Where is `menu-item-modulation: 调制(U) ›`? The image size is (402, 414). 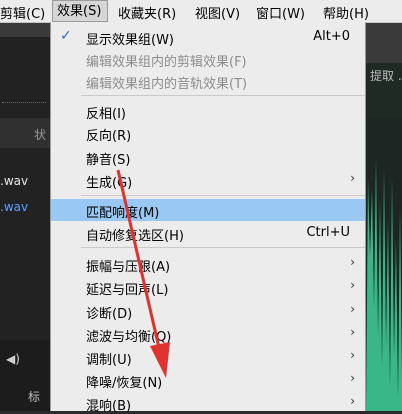 menu-item-modulation: 调制(U) › is located at coordinates (208, 357).